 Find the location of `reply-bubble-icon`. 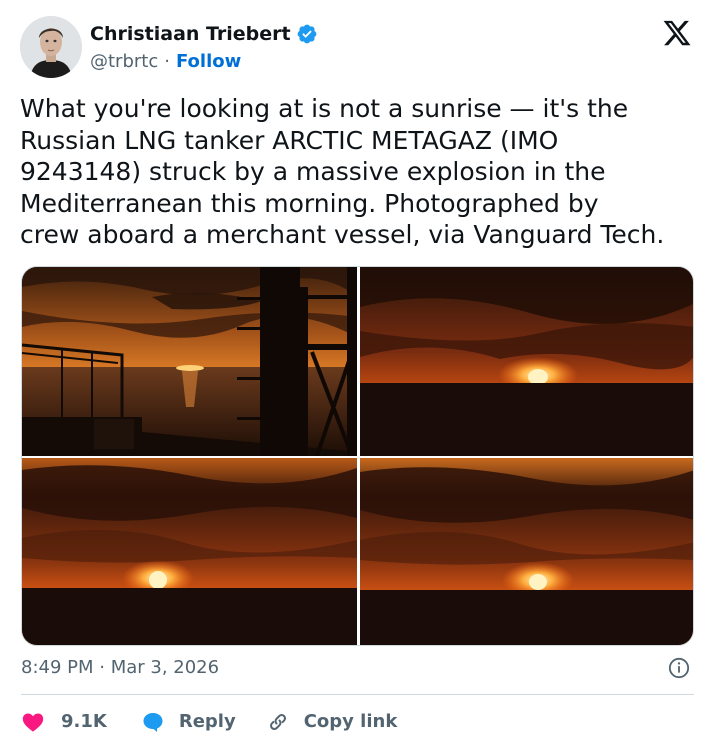

reply-bubble-icon is located at coordinates (153, 722).